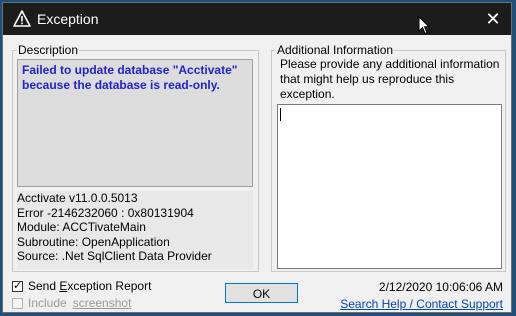 This screenshot has width=516, height=316. Describe the element at coordinates (81, 227) in the screenshot. I see `detail-module: Module: ACCTivateMain` at that location.